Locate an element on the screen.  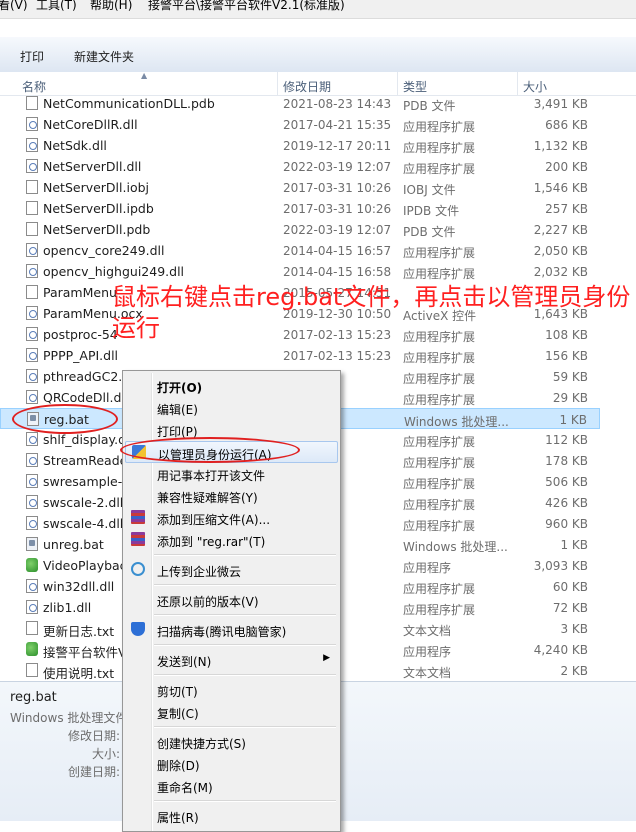
new-folder-button: 新建文件夹 is located at coordinates (104, 56).